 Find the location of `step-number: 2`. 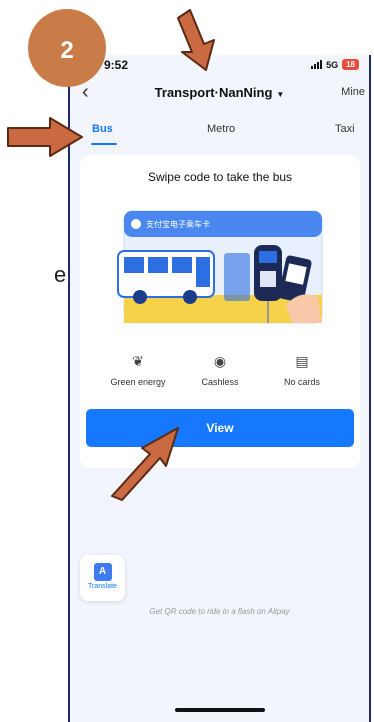

step-number: 2 is located at coordinates (66, 50).